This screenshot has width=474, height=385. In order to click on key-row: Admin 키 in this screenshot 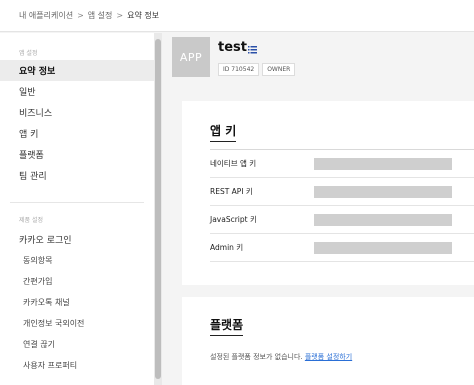, I will do `click(342, 248)`.